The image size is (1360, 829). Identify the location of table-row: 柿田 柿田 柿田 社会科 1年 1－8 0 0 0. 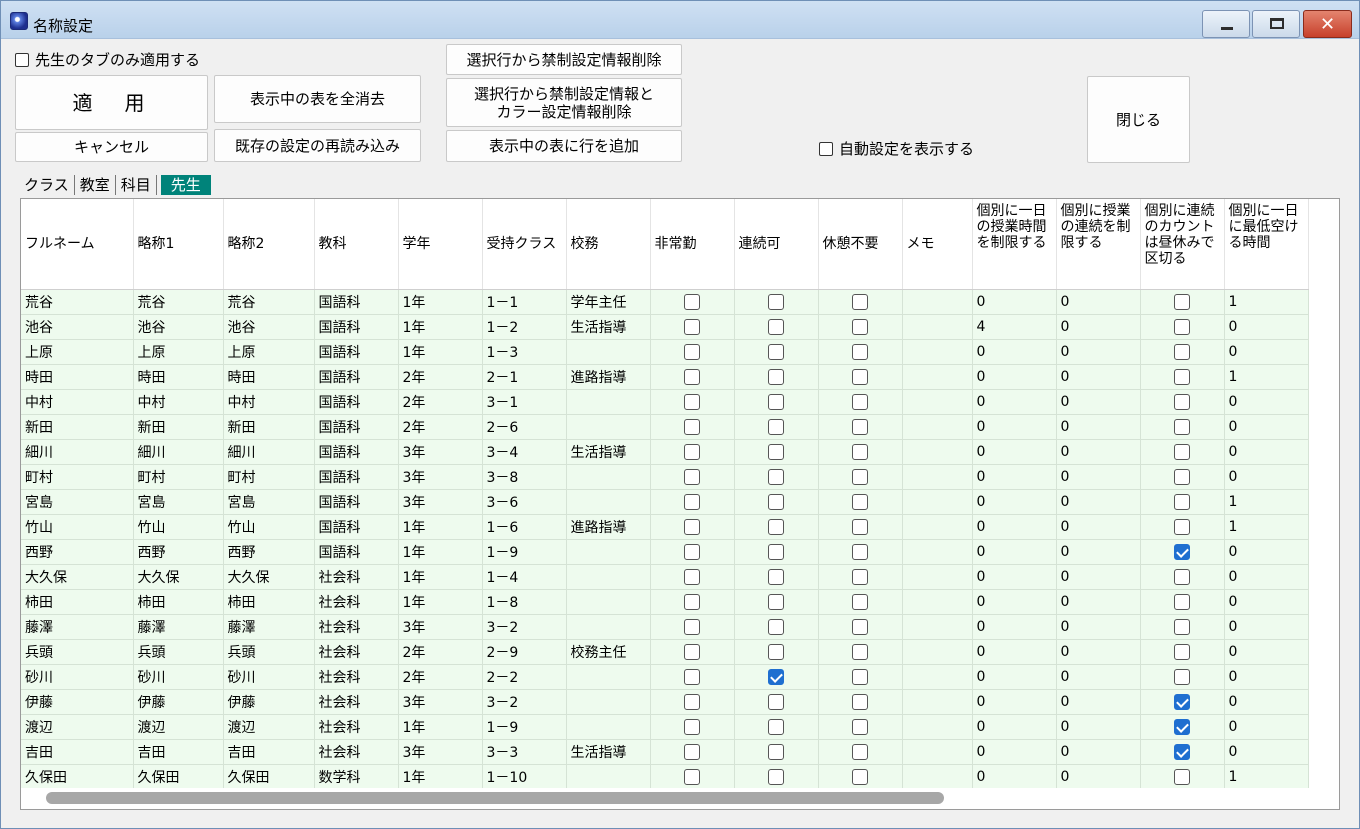
(665, 602).